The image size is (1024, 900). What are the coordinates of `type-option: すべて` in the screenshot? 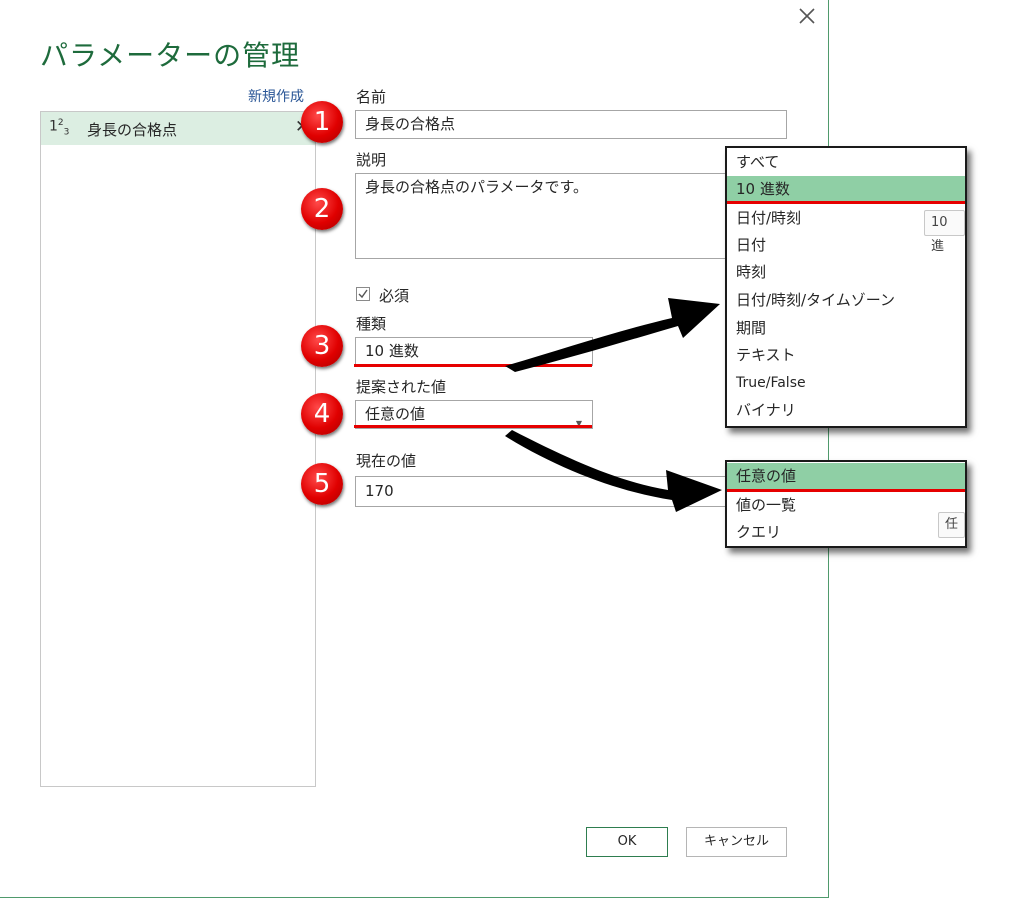 It's located at (846, 162).